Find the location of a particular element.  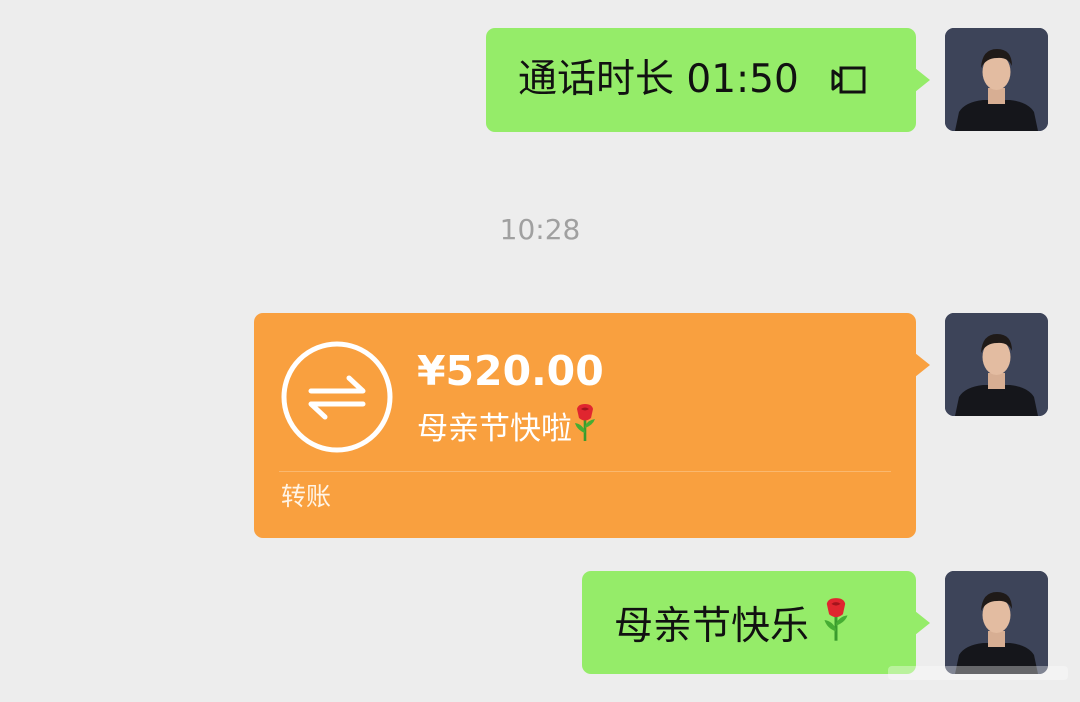

watermark-mark is located at coordinates (978, 673).